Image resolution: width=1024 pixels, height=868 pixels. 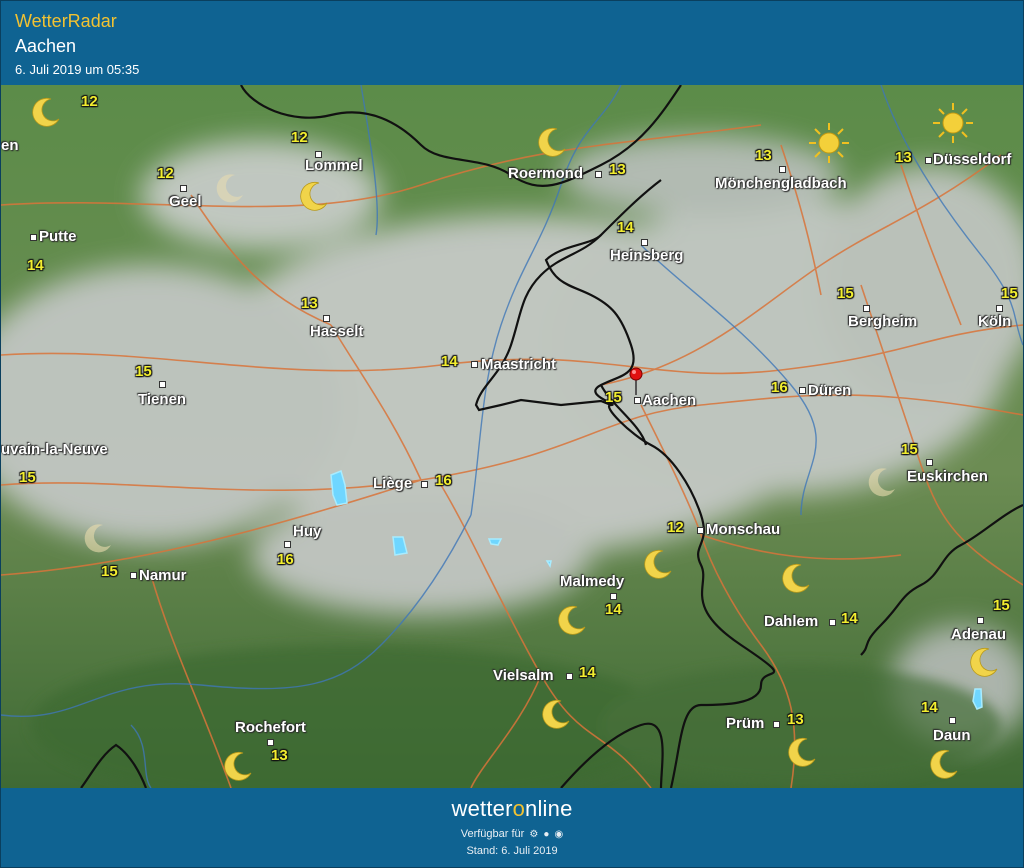 I want to click on temp-koeln: 15, so click(x=1009, y=293).